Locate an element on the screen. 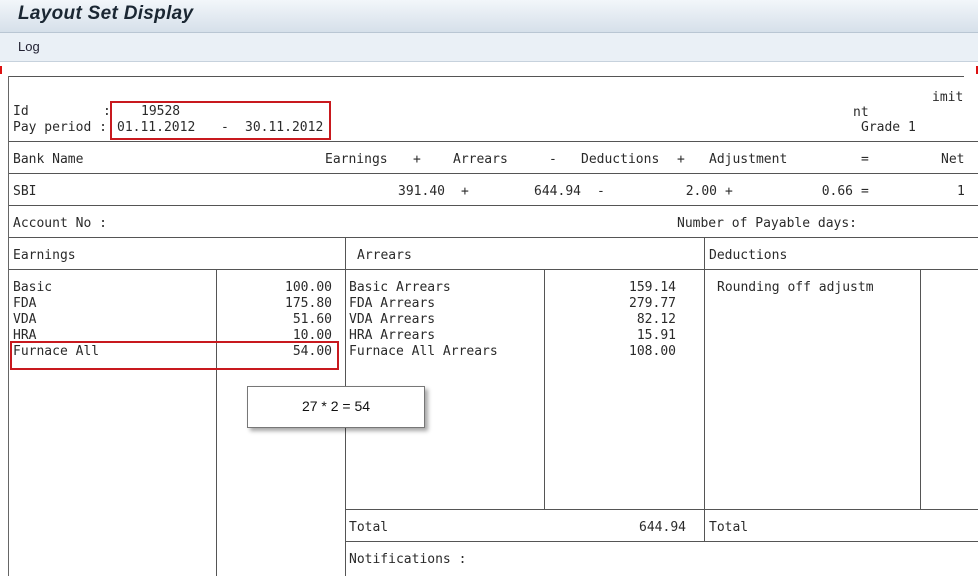  header-fragment-right: nt is located at coordinates (861, 112).